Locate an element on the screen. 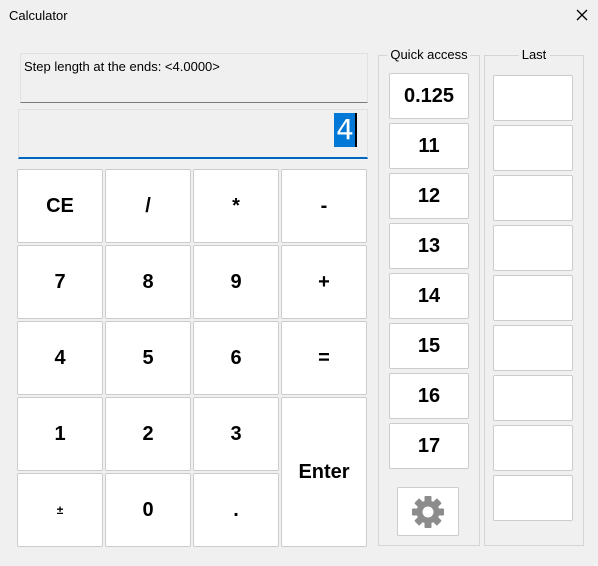 The image size is (598, 566). digit-1-button: 1 is located at coordinates (60, 434).